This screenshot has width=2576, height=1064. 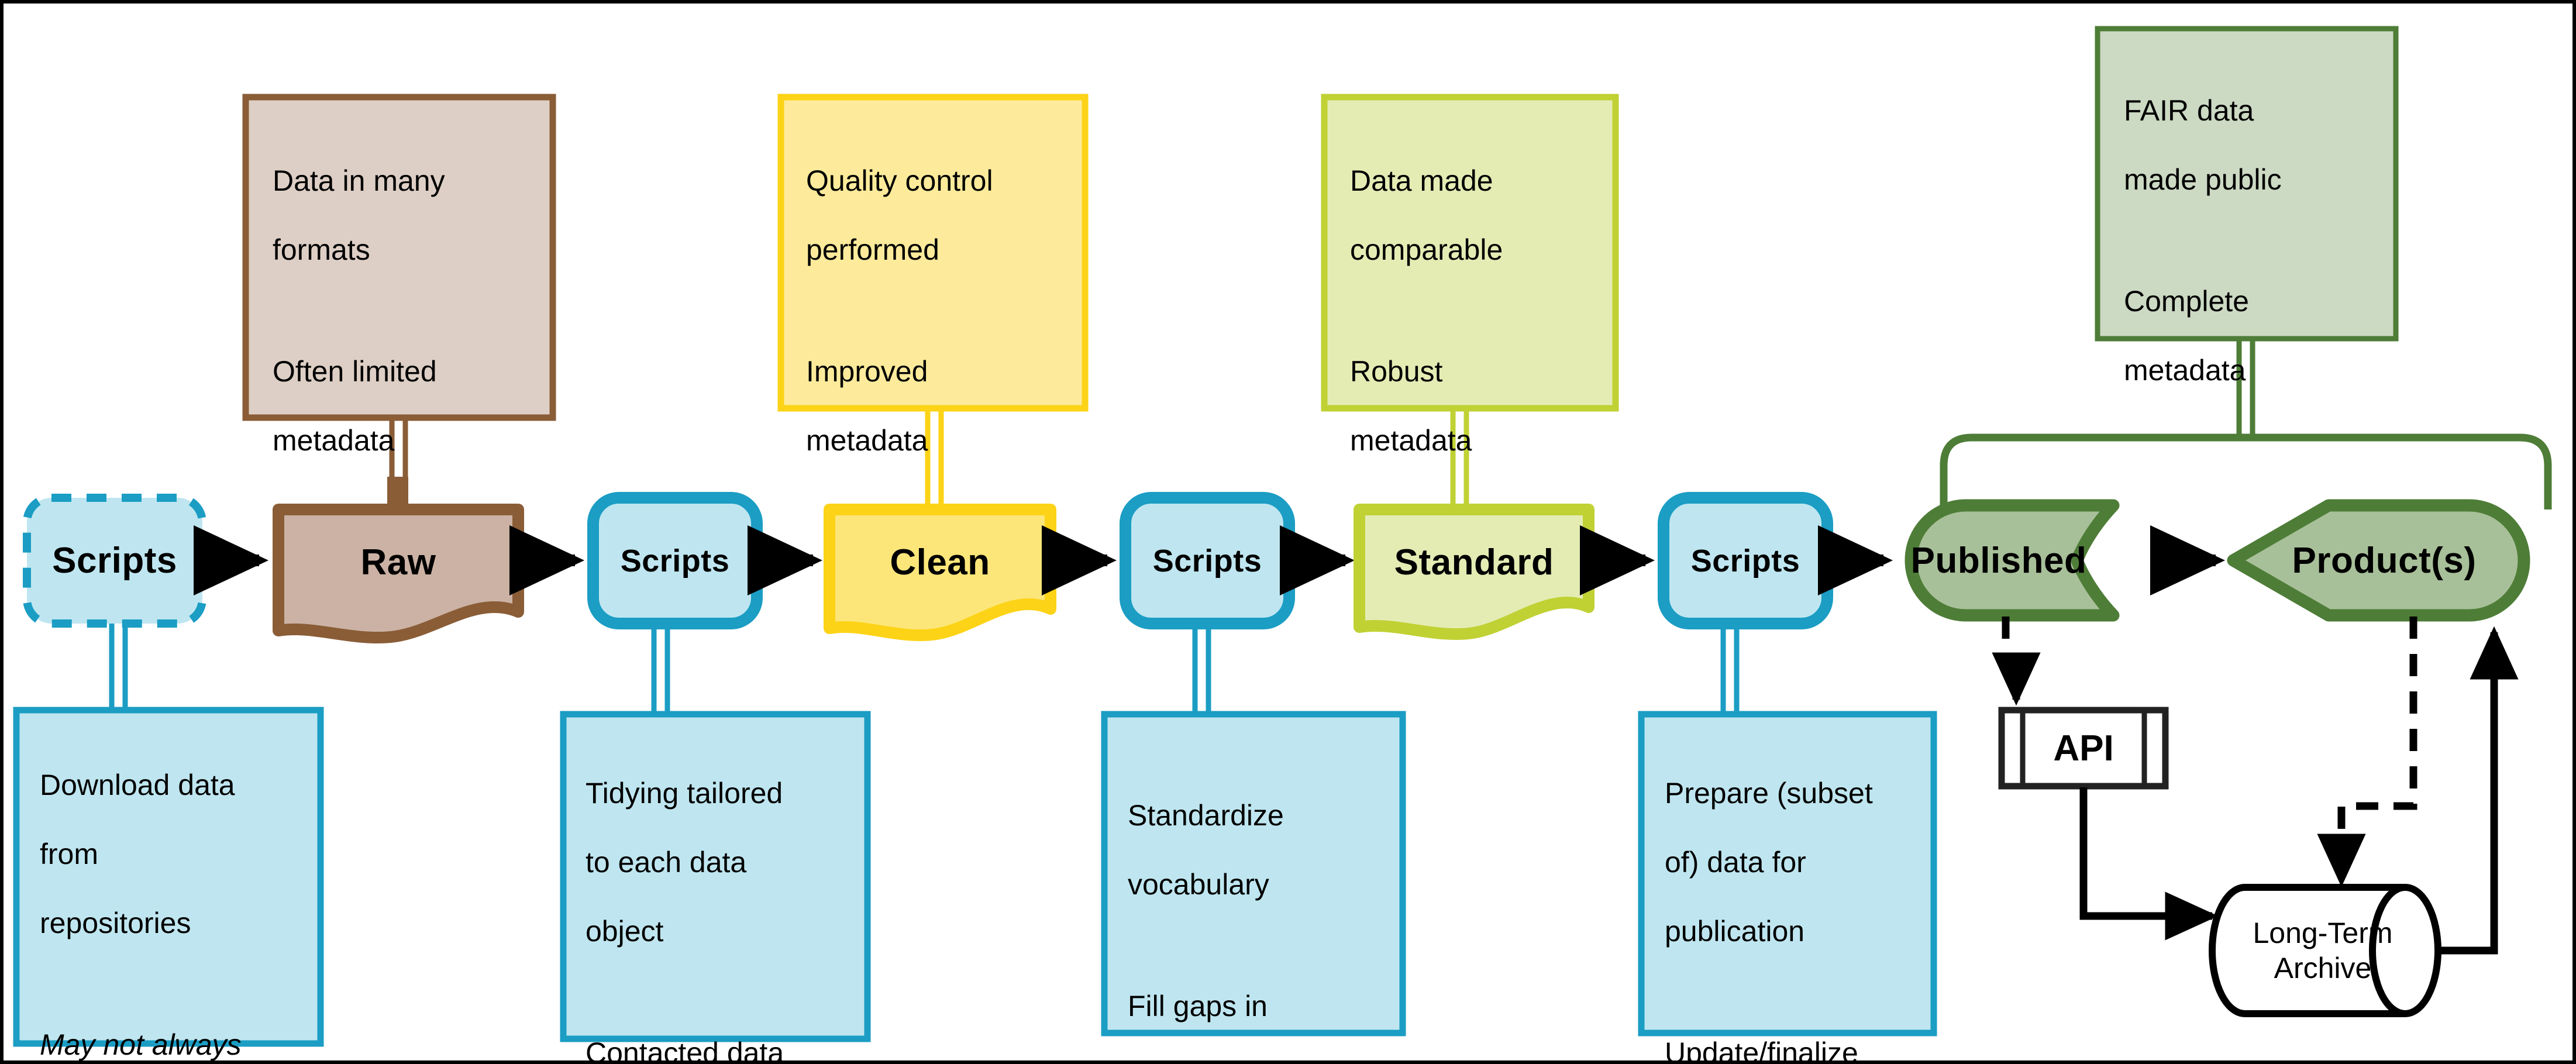 I want to click on clean-callout-line1: Quality control, so click(x=899, y=180).